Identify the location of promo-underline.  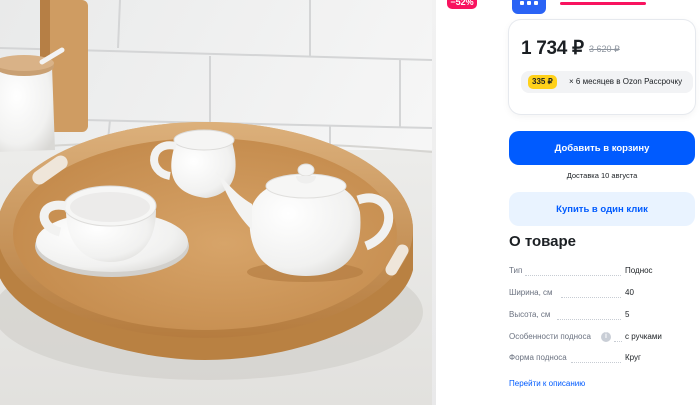
(603, 3).